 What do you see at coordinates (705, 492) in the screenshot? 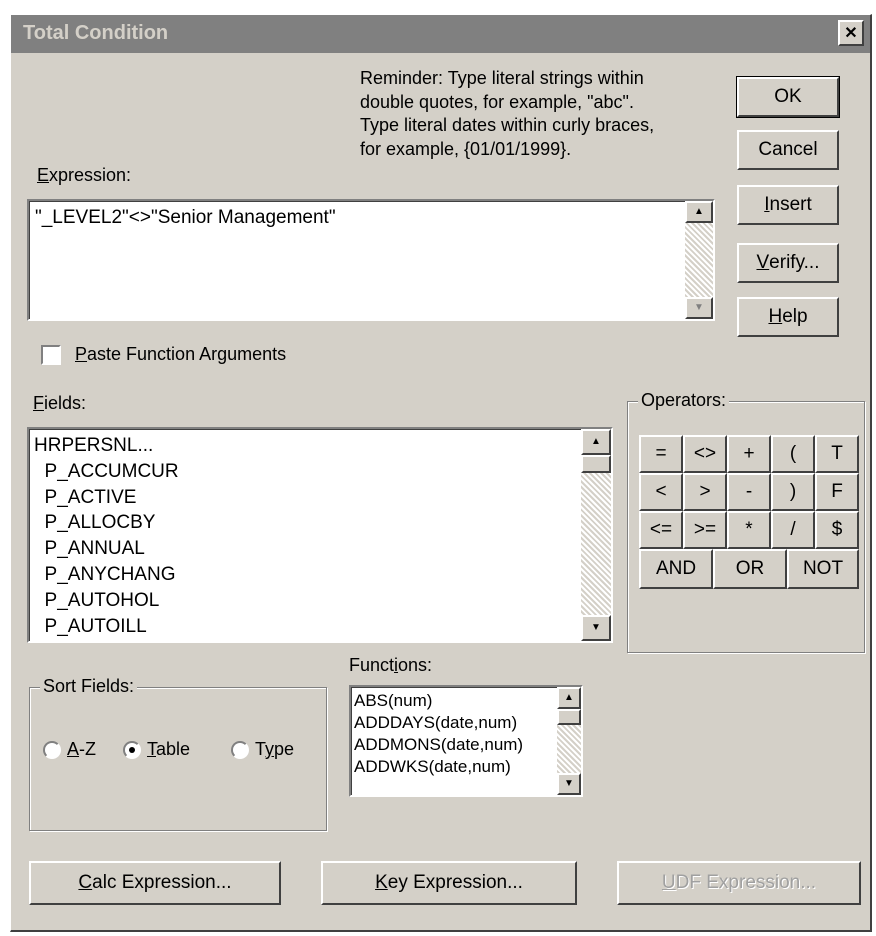
I see `op-greater-button: >` at bounding box center [705, 492].